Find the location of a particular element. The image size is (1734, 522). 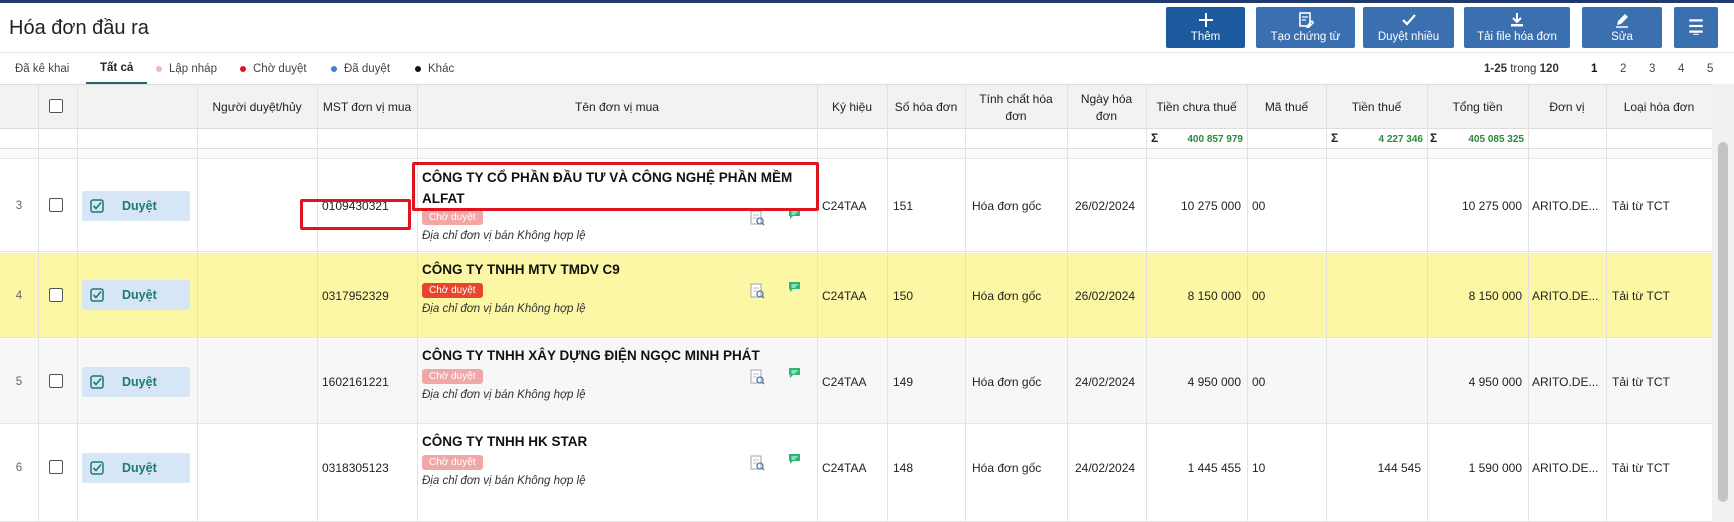

page-title: Hóa đơn đầu ra is located at coordinates (79, 28).